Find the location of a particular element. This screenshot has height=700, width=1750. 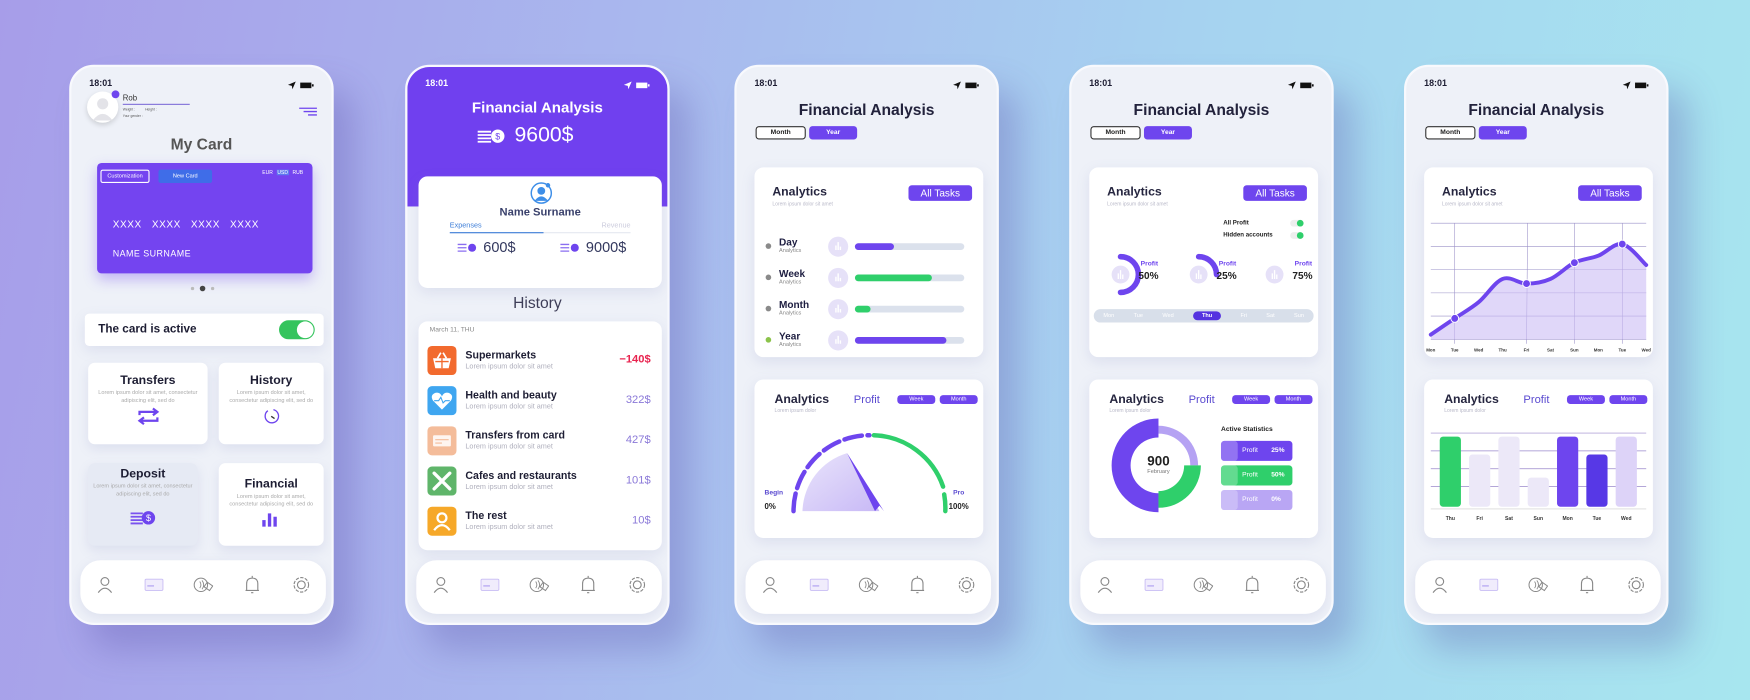

page-title: My Card is located at coordinates (201, 144).